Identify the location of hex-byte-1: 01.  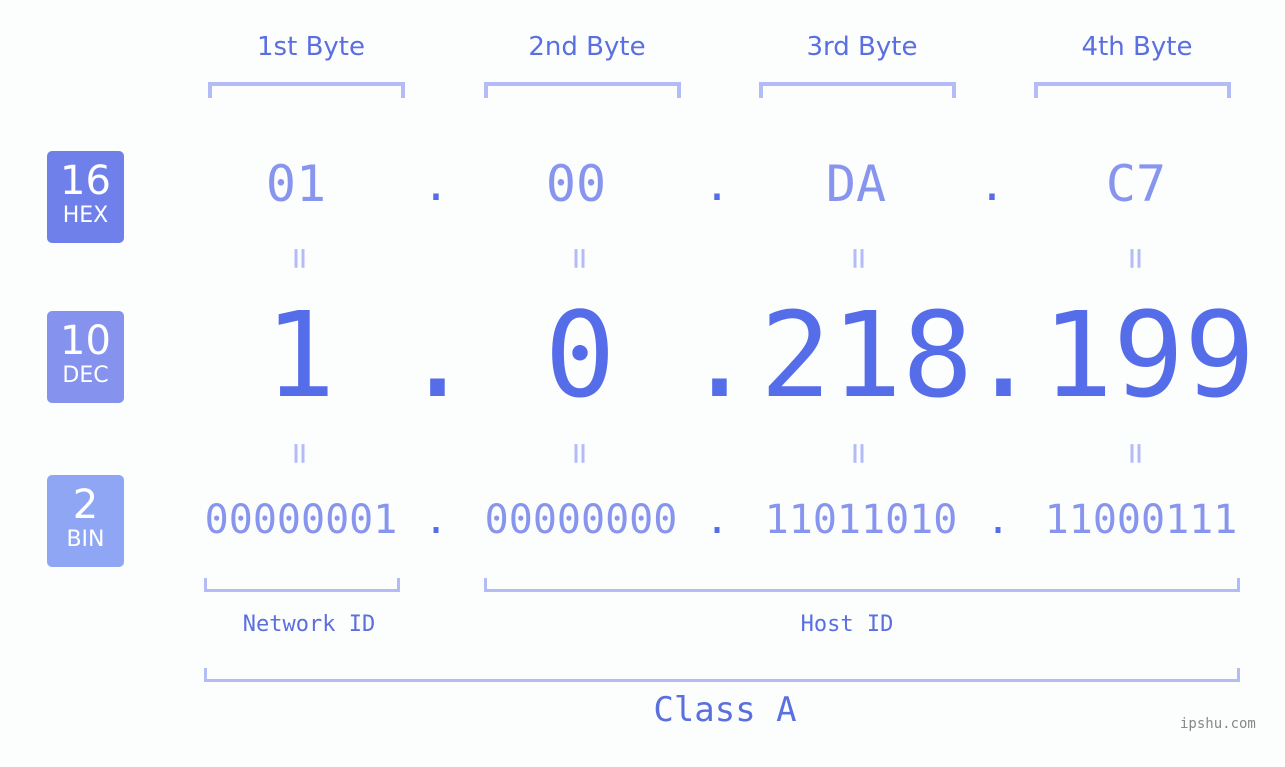
(296, 184).